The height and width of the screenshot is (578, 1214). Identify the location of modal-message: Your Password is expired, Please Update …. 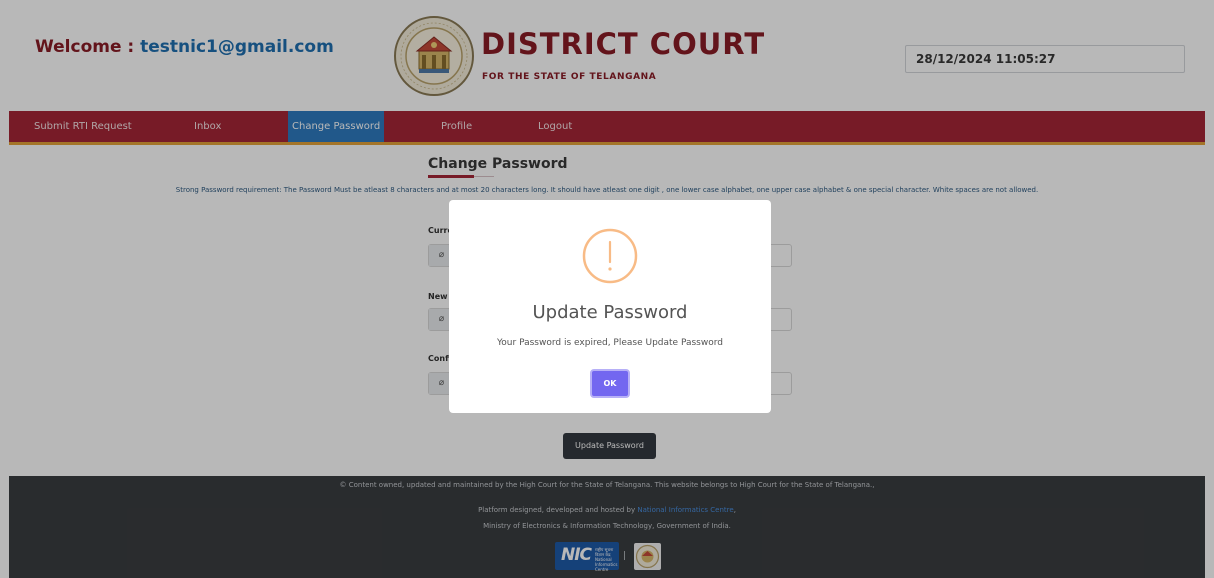
(610, 343).